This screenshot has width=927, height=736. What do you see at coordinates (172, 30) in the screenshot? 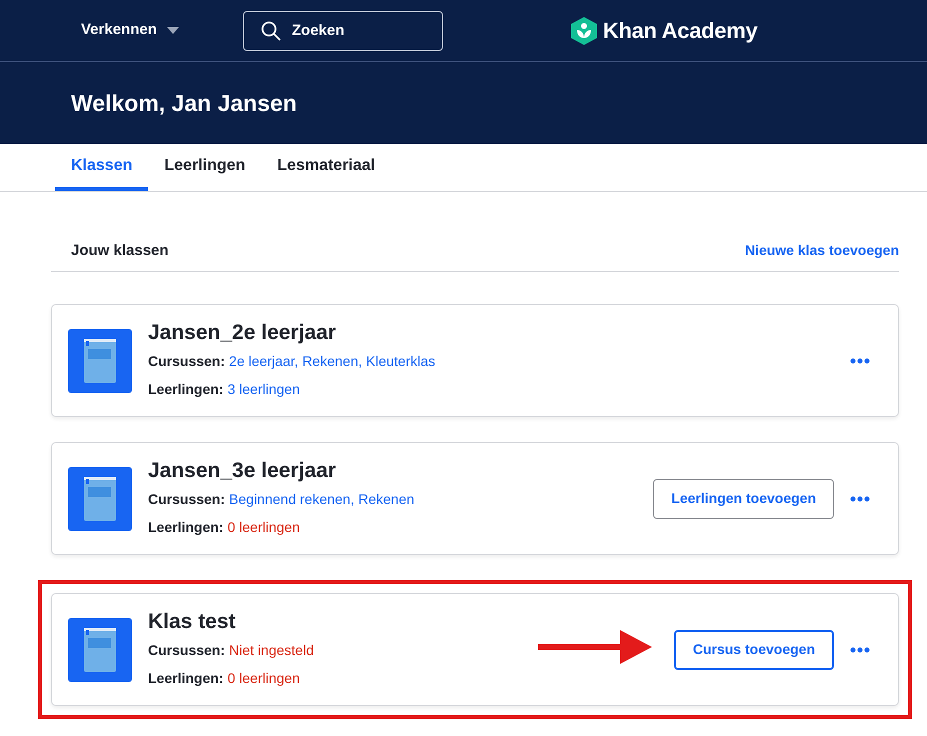
I see `caret-icon` at bounding box center [172, 30].